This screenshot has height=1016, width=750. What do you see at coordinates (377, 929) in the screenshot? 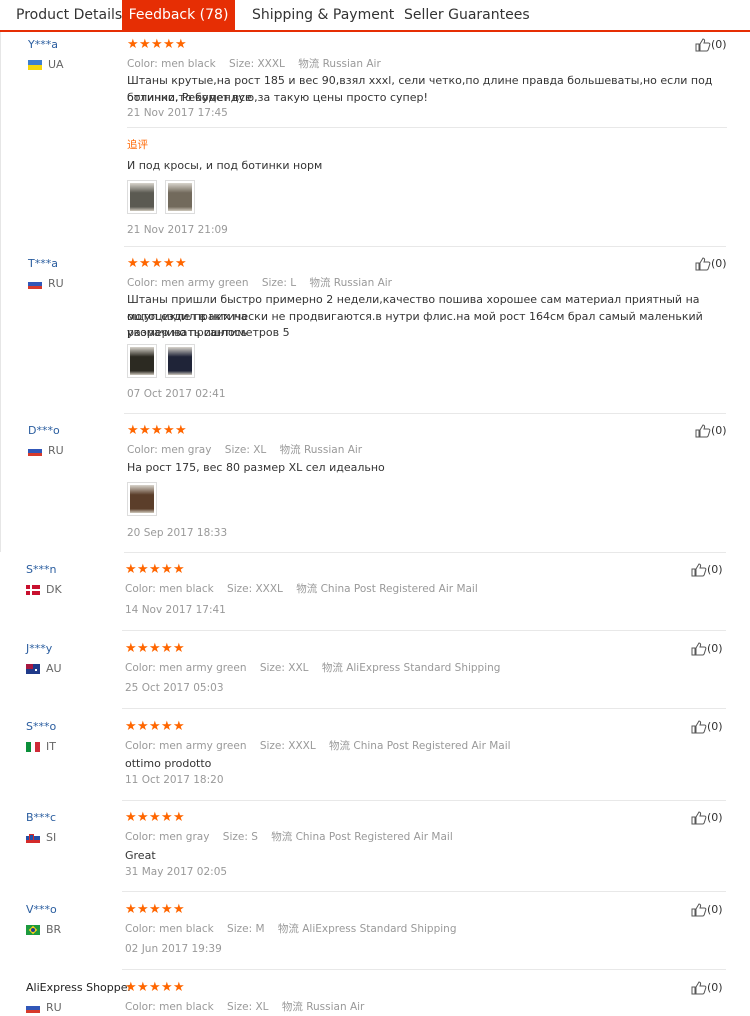
I see `shipping-value: AliExpress Standard Shipping` at bounding box center [377, 929].